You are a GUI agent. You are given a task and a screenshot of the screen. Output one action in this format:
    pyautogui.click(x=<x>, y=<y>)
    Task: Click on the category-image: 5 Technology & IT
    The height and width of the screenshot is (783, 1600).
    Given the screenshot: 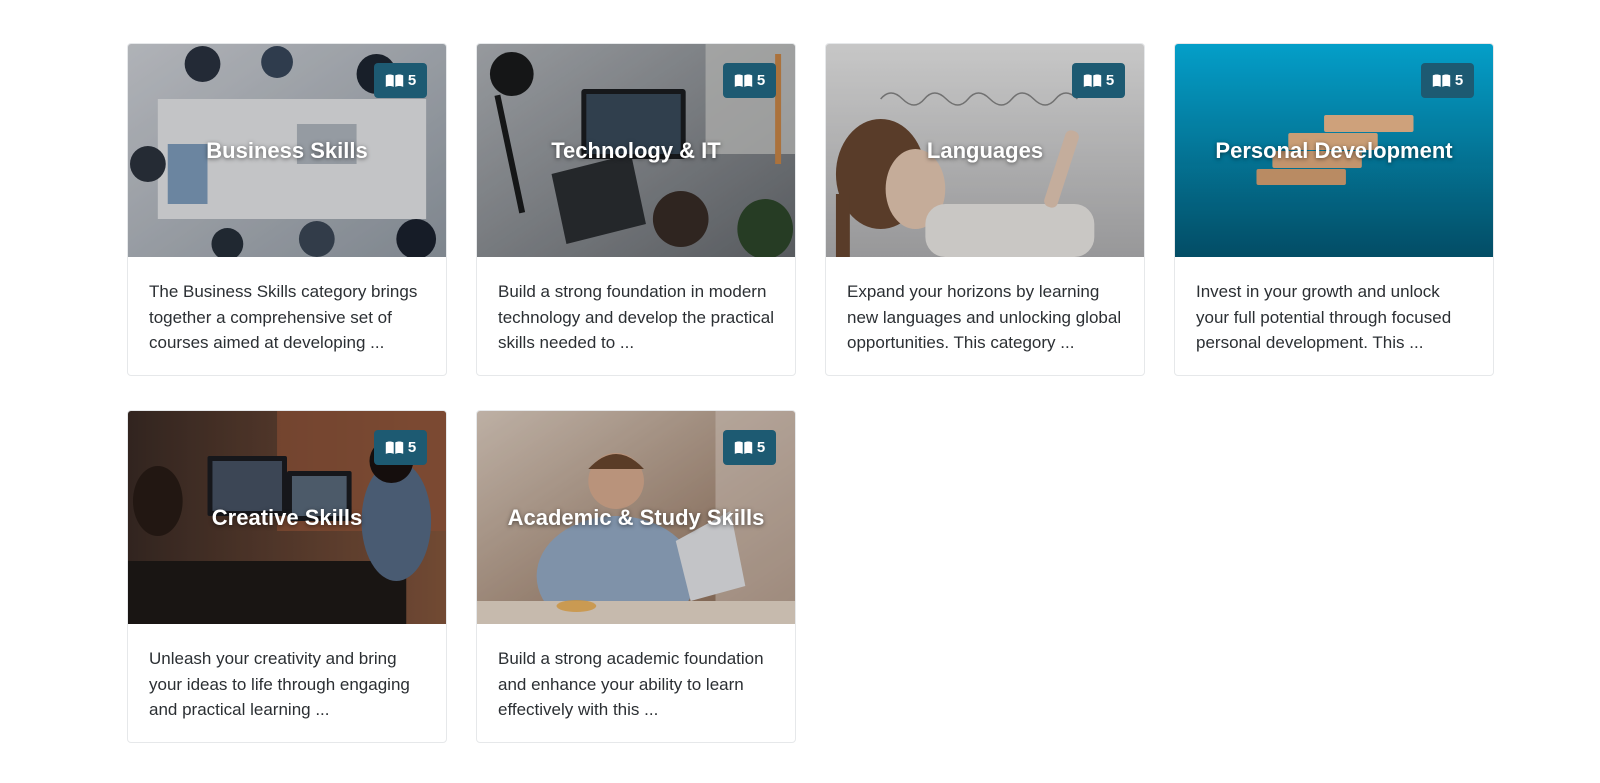 What is the action you would take?
    pyautogui.click(x=636, y=150)
    